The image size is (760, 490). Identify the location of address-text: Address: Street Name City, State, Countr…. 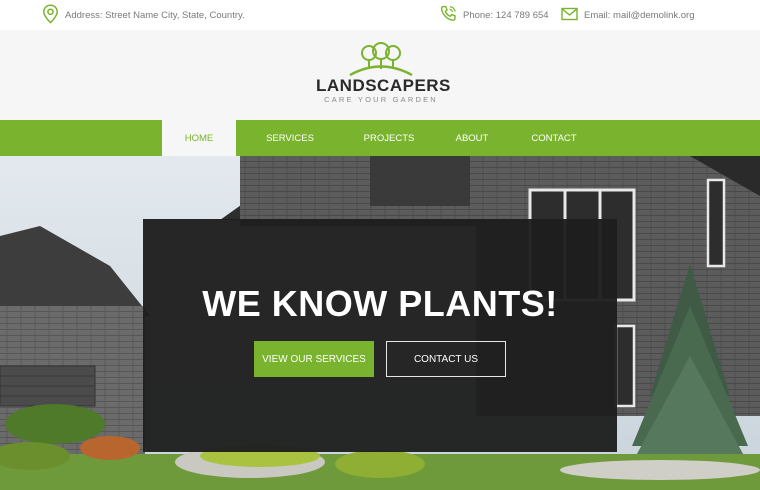
(155, 15).